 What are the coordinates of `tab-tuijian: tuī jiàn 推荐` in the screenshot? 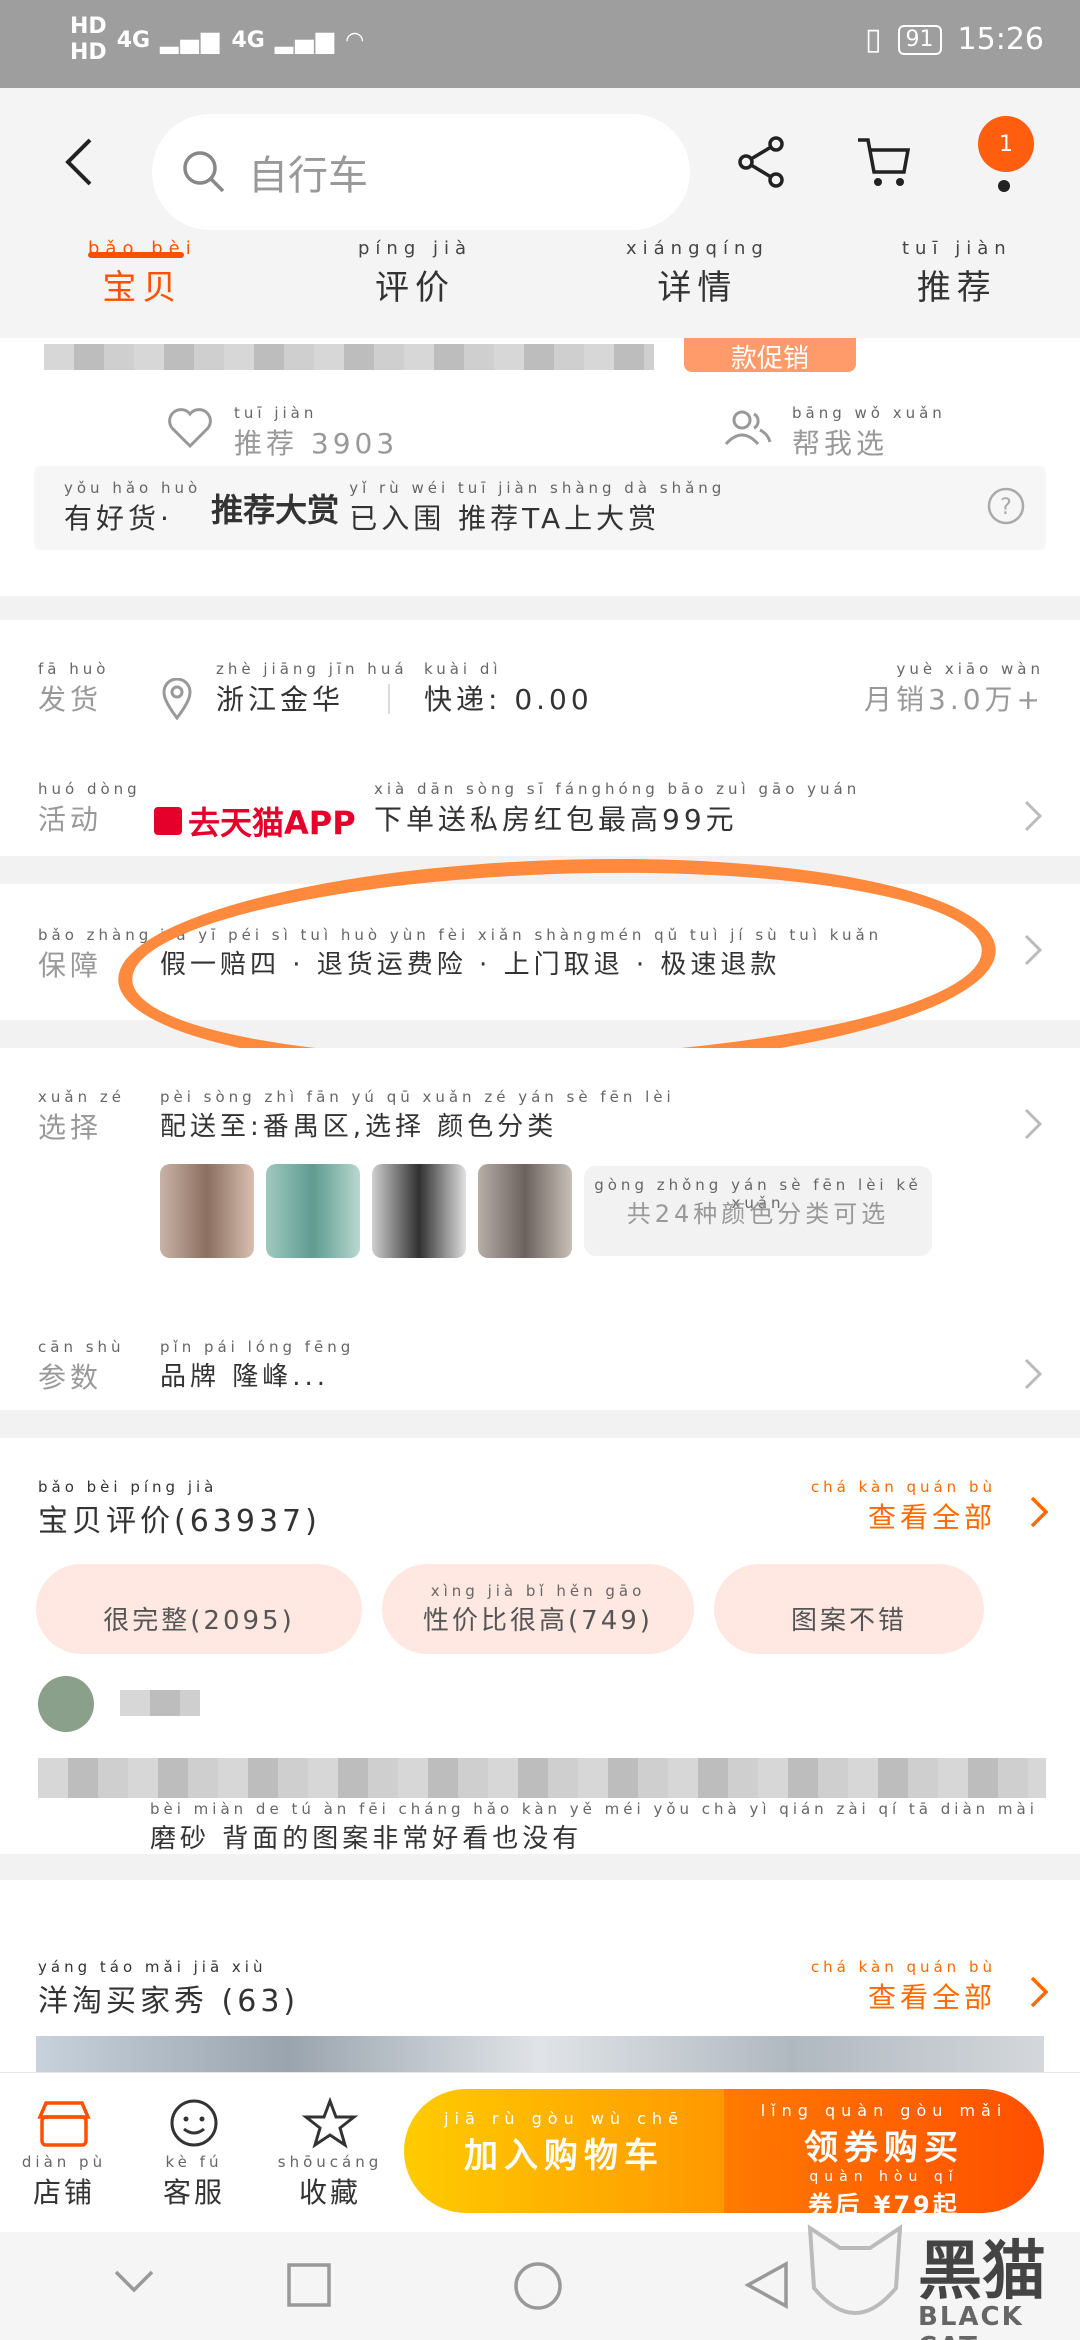 It's located at (957, 273).